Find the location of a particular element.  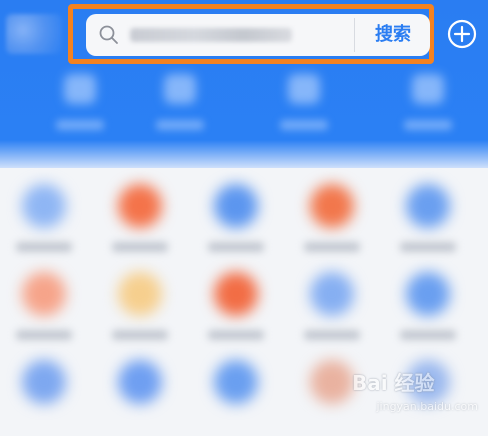

search-divider is located at coordinates (354, 35).